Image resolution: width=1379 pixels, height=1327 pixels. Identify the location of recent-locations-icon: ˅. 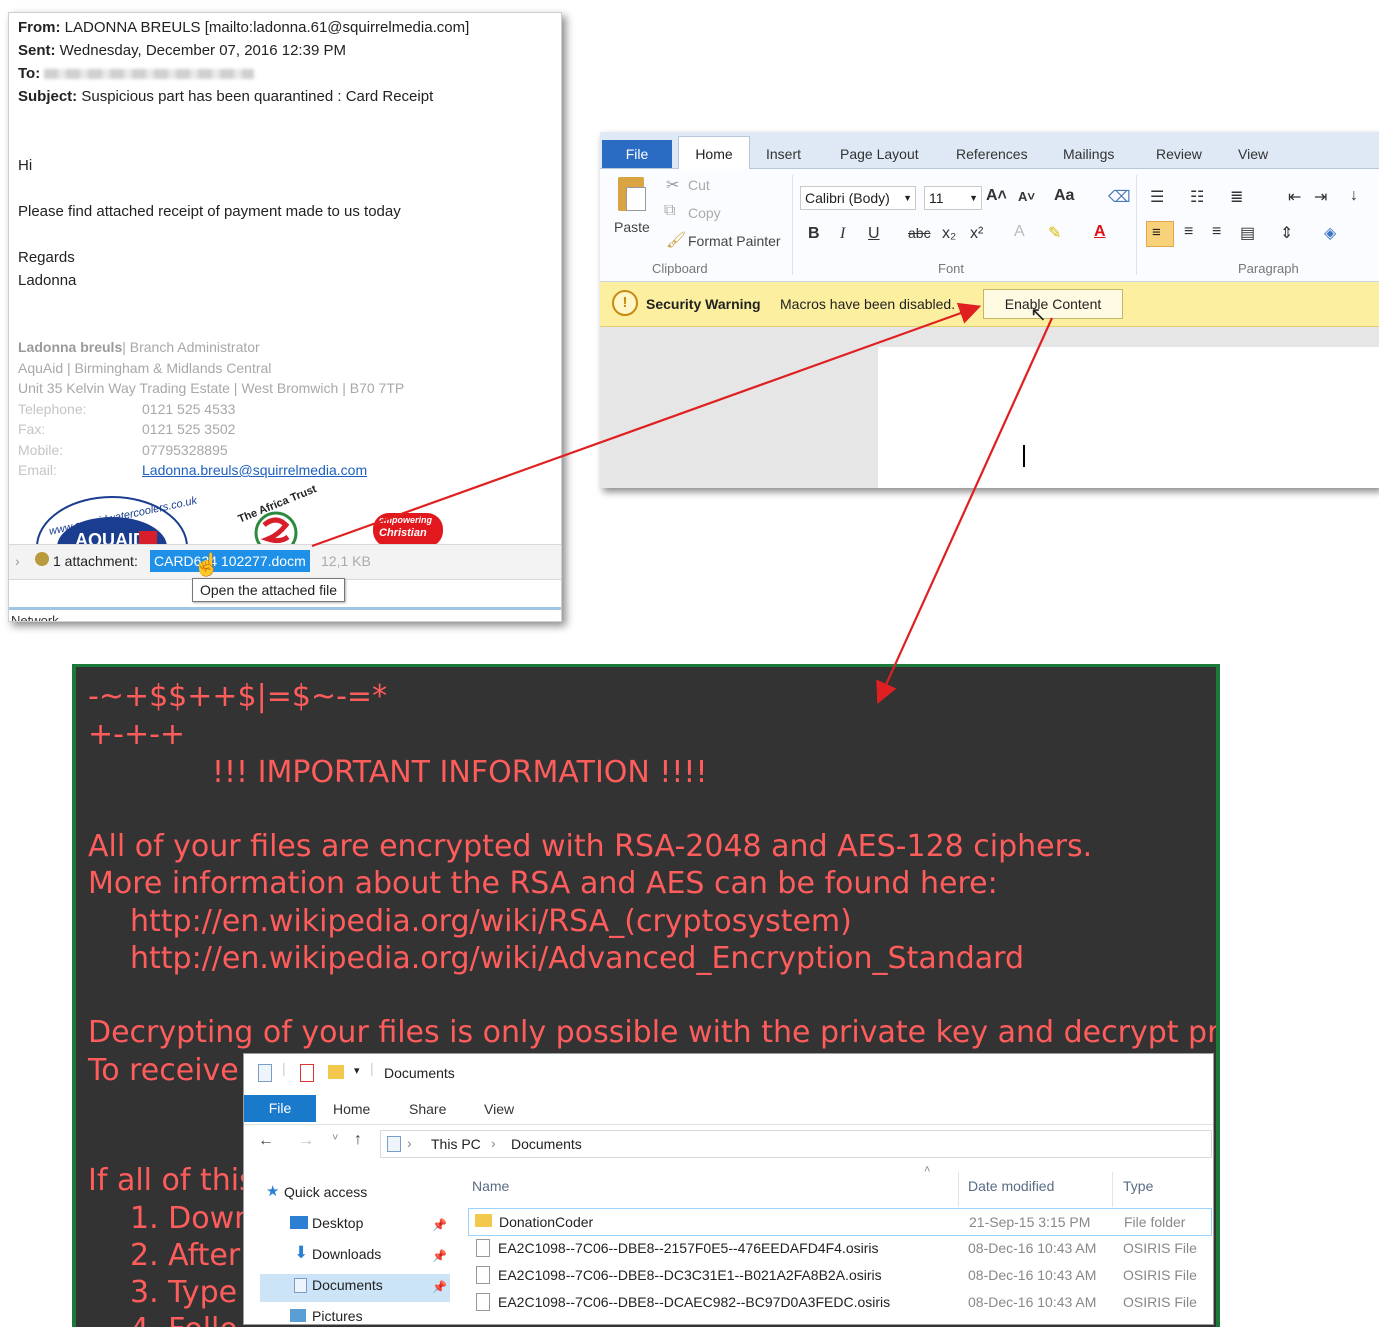
(335, 1138).